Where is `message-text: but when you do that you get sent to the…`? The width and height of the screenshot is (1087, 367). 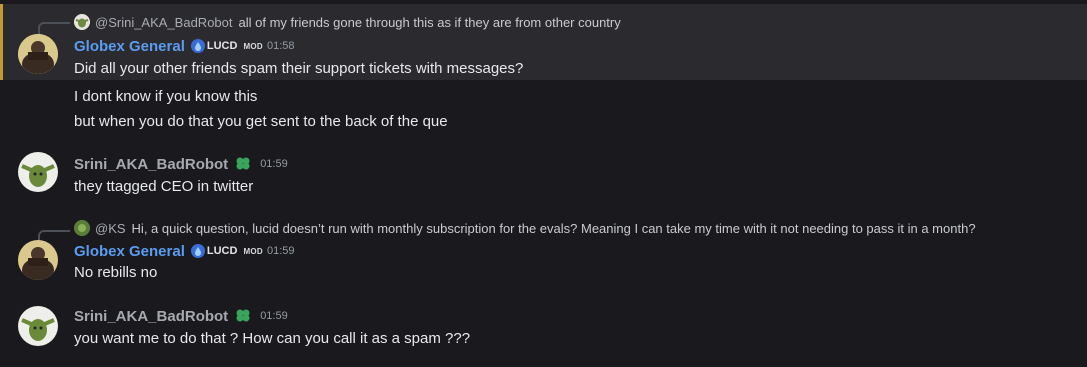
message-text: but when you do that you get sent to the… is located at coordinates (261, 121).